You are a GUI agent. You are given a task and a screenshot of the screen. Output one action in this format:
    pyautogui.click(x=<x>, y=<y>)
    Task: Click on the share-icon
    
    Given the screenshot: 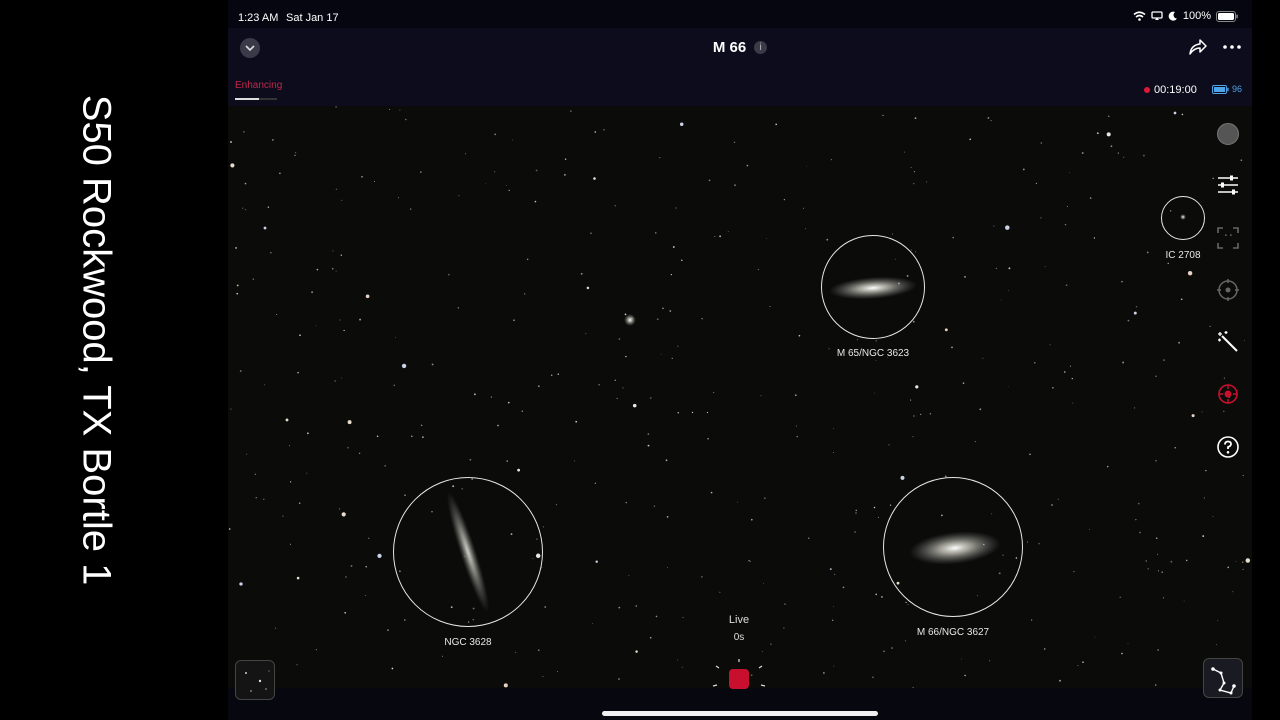 What is the action you would take?
    pyautogui.click(x=1198, y=47)
    